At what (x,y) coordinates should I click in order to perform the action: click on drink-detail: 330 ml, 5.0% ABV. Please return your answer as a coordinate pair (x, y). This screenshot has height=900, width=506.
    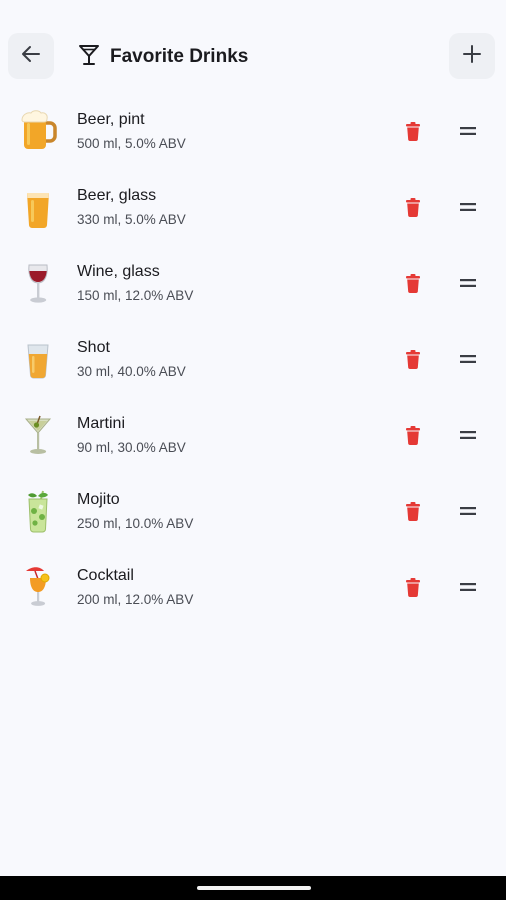
    Looking at the image, I should click on (131, 219).